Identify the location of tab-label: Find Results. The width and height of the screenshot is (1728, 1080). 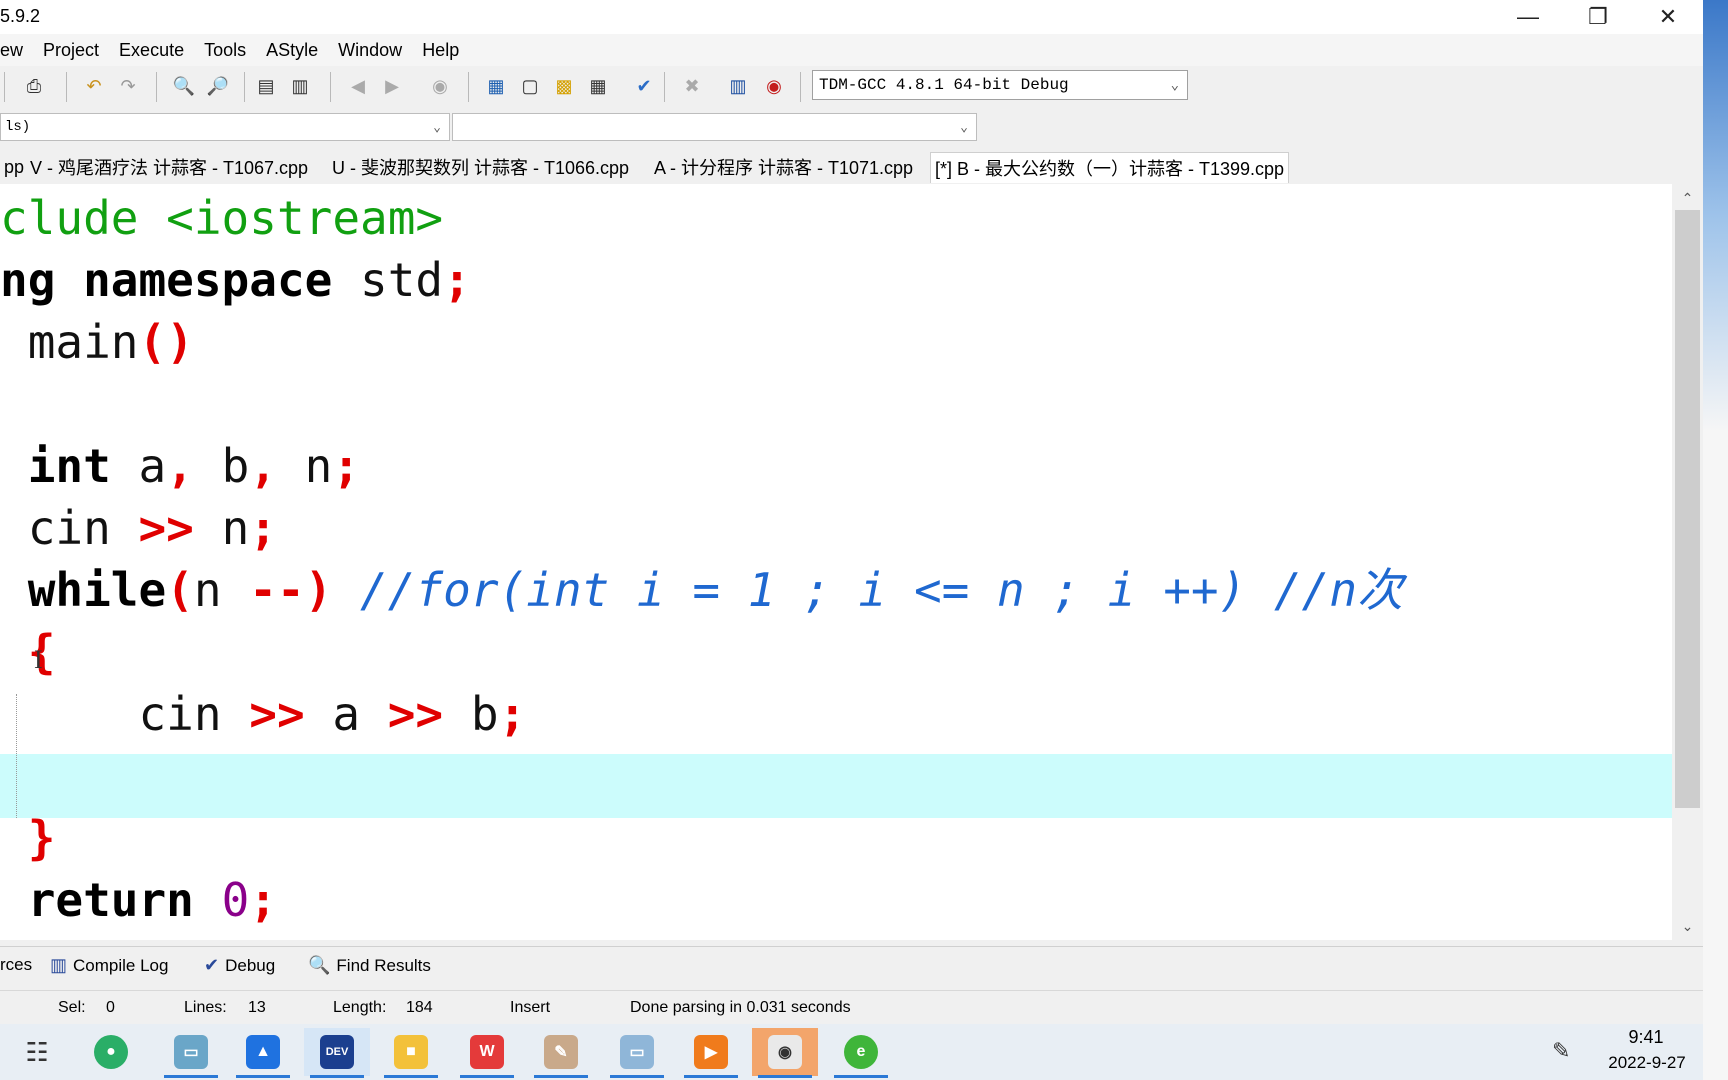
(383, 965).